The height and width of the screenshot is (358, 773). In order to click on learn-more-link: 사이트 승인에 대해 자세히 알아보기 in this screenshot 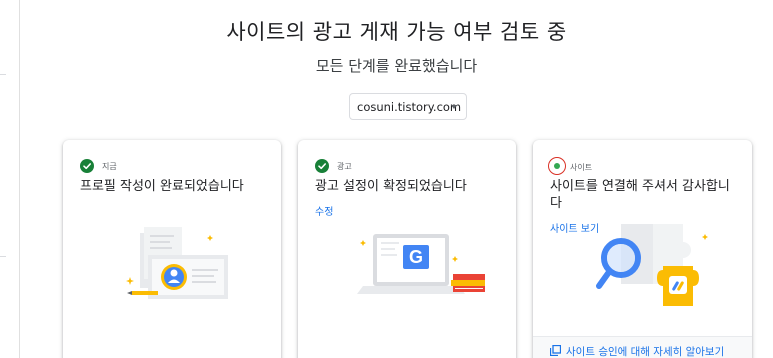, I will do `click(637, 351)`.